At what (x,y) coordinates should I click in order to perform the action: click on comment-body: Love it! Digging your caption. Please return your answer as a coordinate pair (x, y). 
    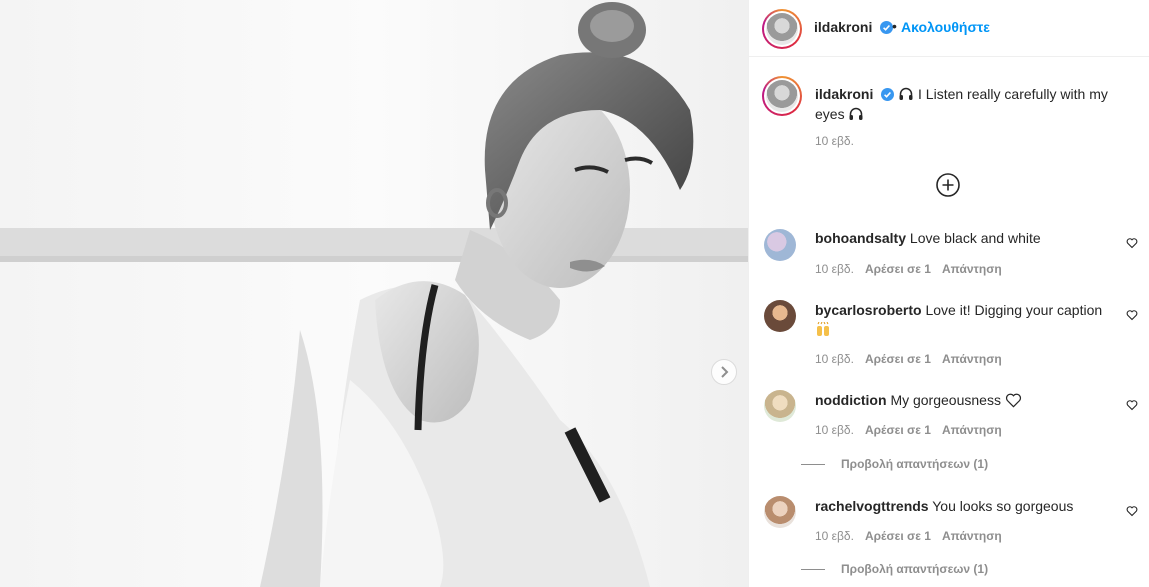
    Looking at the image, I should click on (1014, 310).